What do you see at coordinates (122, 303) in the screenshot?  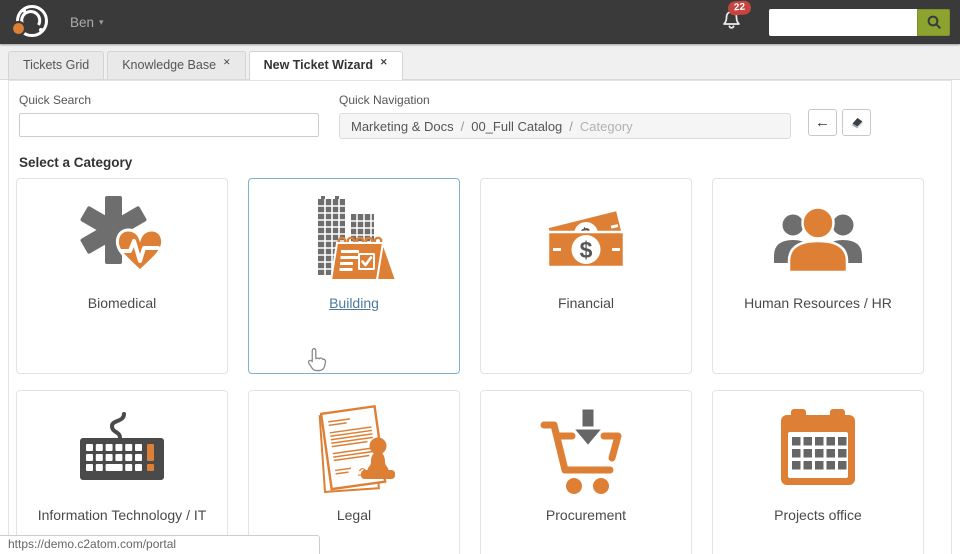 I see `category-label: Biomedical` at bounding box center [122, 303].